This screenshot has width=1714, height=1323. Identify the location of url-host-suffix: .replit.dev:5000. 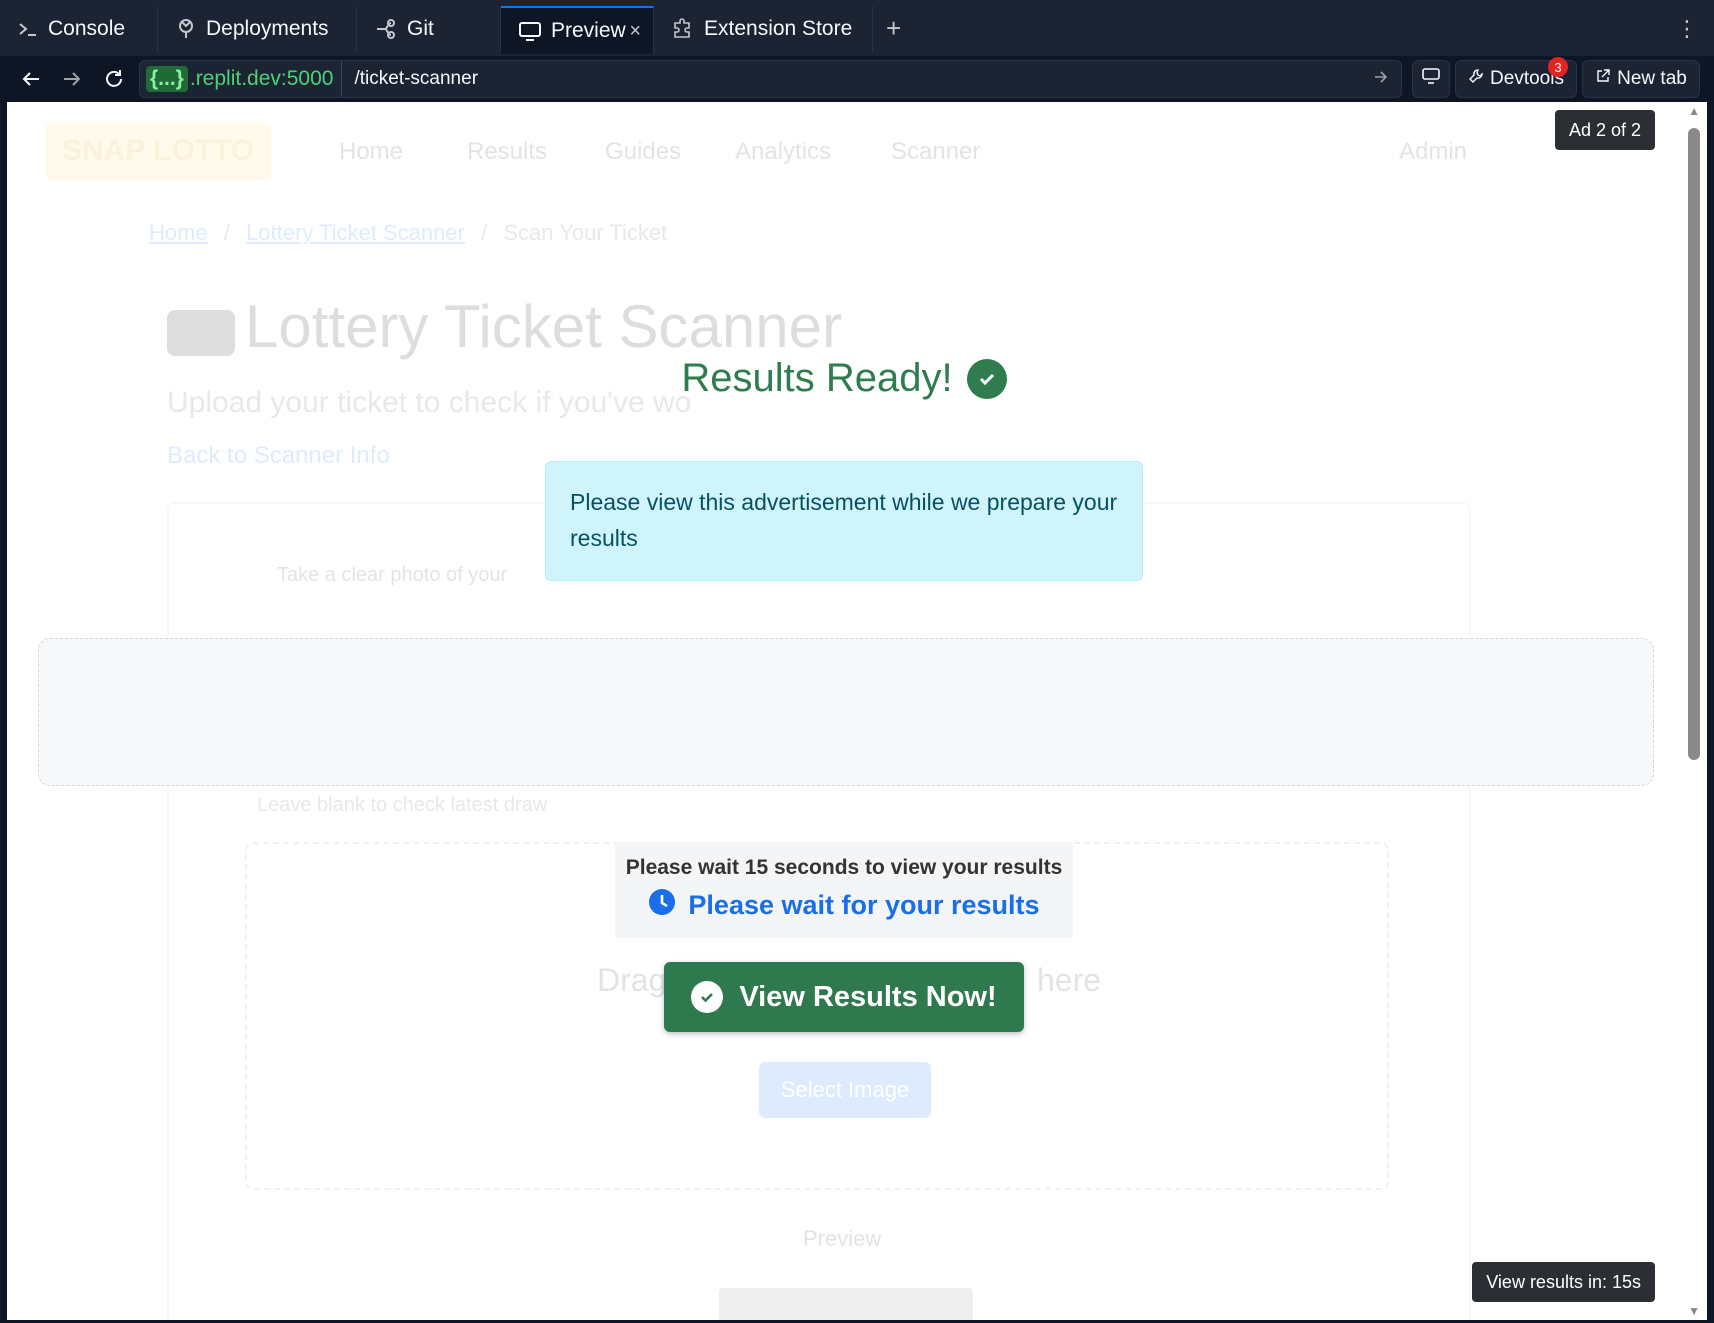
(261, 78).